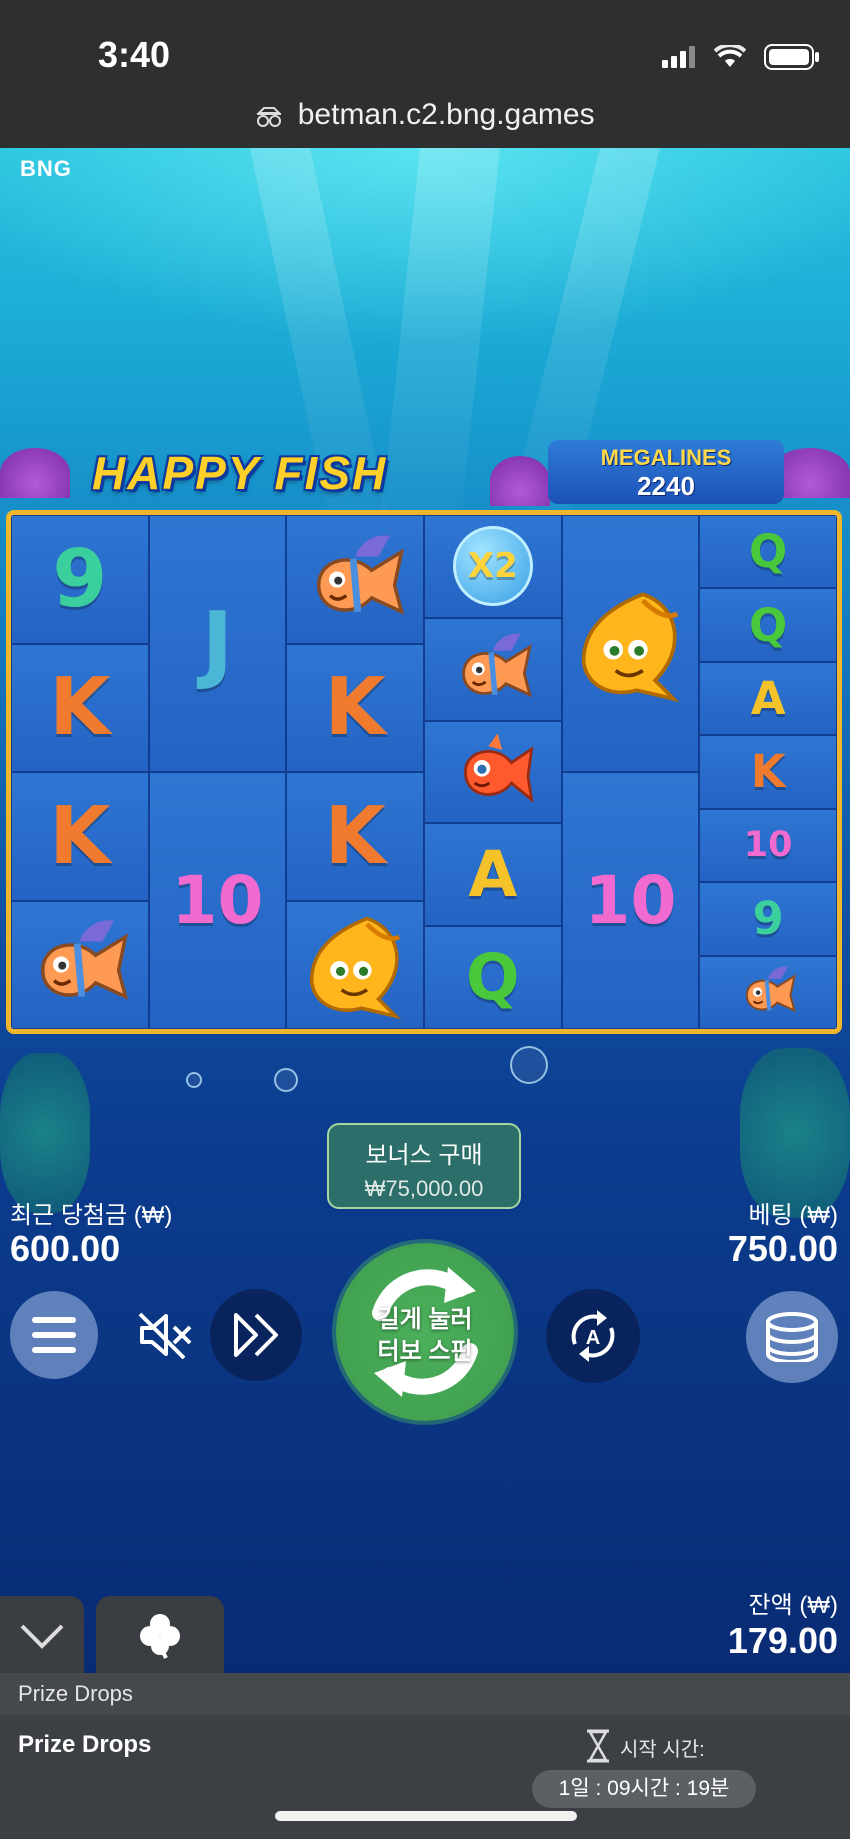  What do you see at coordinates (662, 1750) in the screenshot?
I see `start-time-label: 시작 시간:` at bounding box center [662, 1750].